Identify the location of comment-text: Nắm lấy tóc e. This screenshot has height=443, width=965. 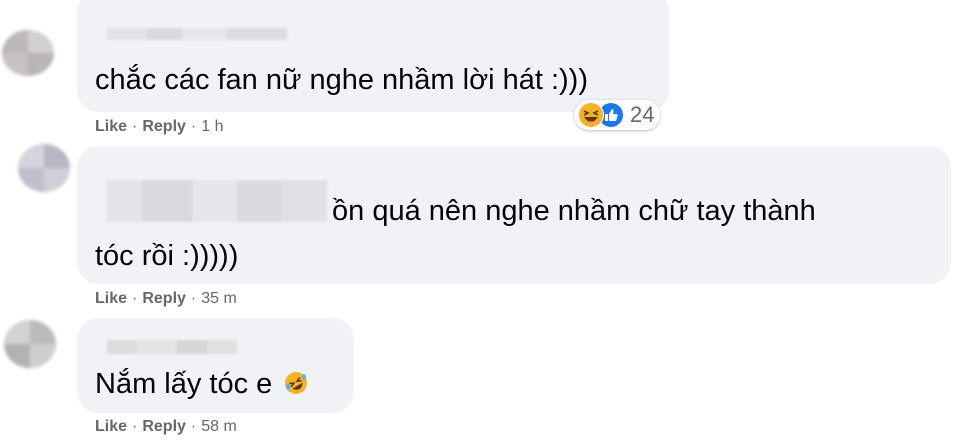
(201, 384).